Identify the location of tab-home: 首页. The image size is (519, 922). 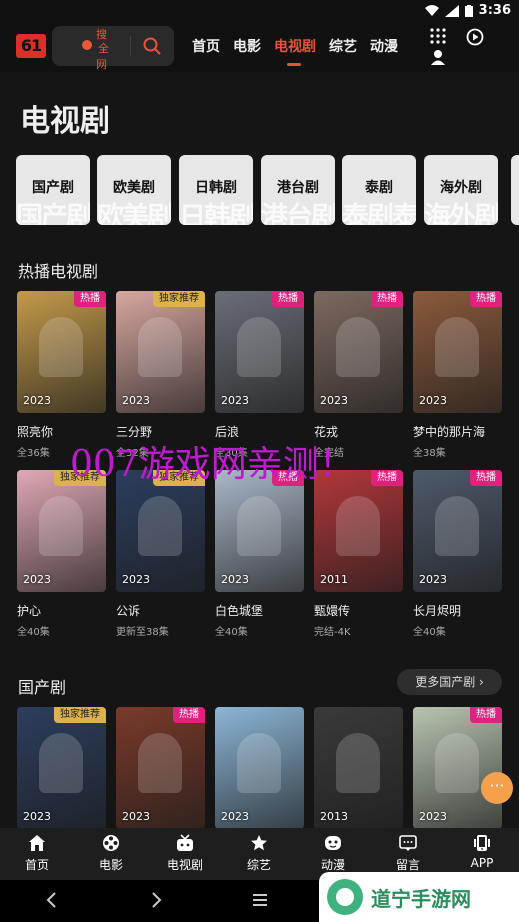
(206, 46).